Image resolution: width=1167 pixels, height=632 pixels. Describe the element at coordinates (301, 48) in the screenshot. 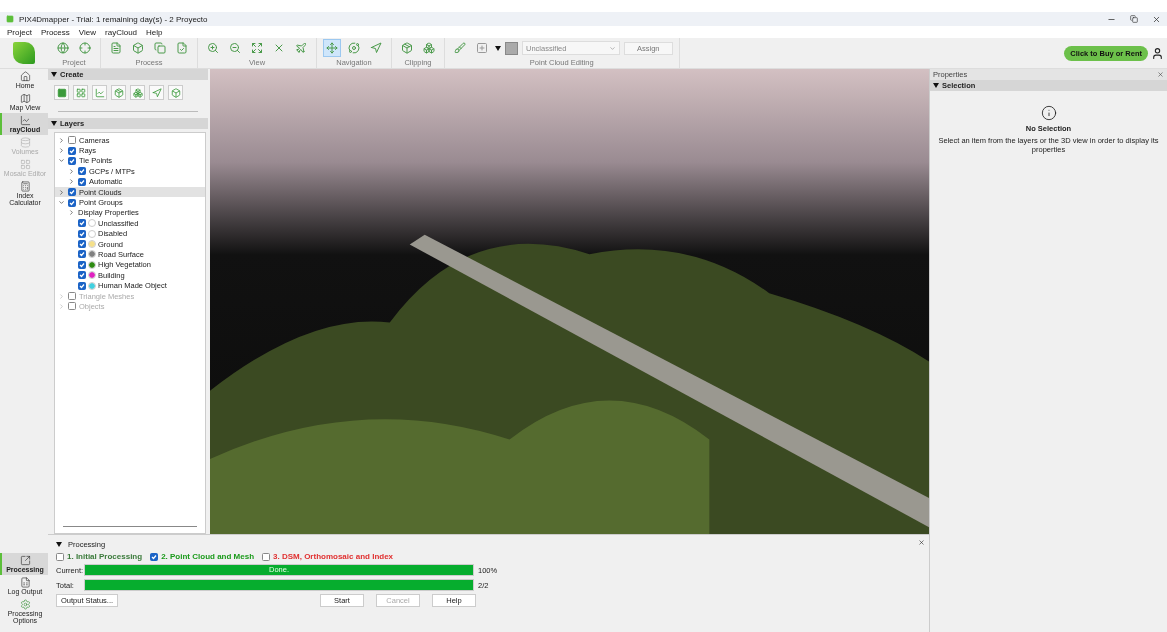

I see `plane-icon` at that location.